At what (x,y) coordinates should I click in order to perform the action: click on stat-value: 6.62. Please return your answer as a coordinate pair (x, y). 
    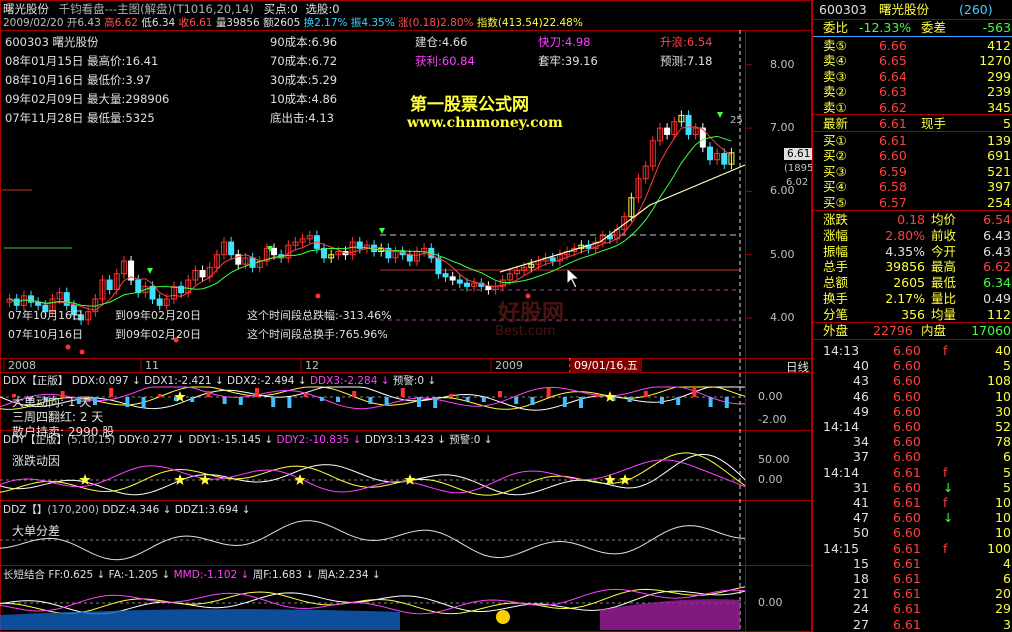
    Looking at the image, I should click on (997, 267).